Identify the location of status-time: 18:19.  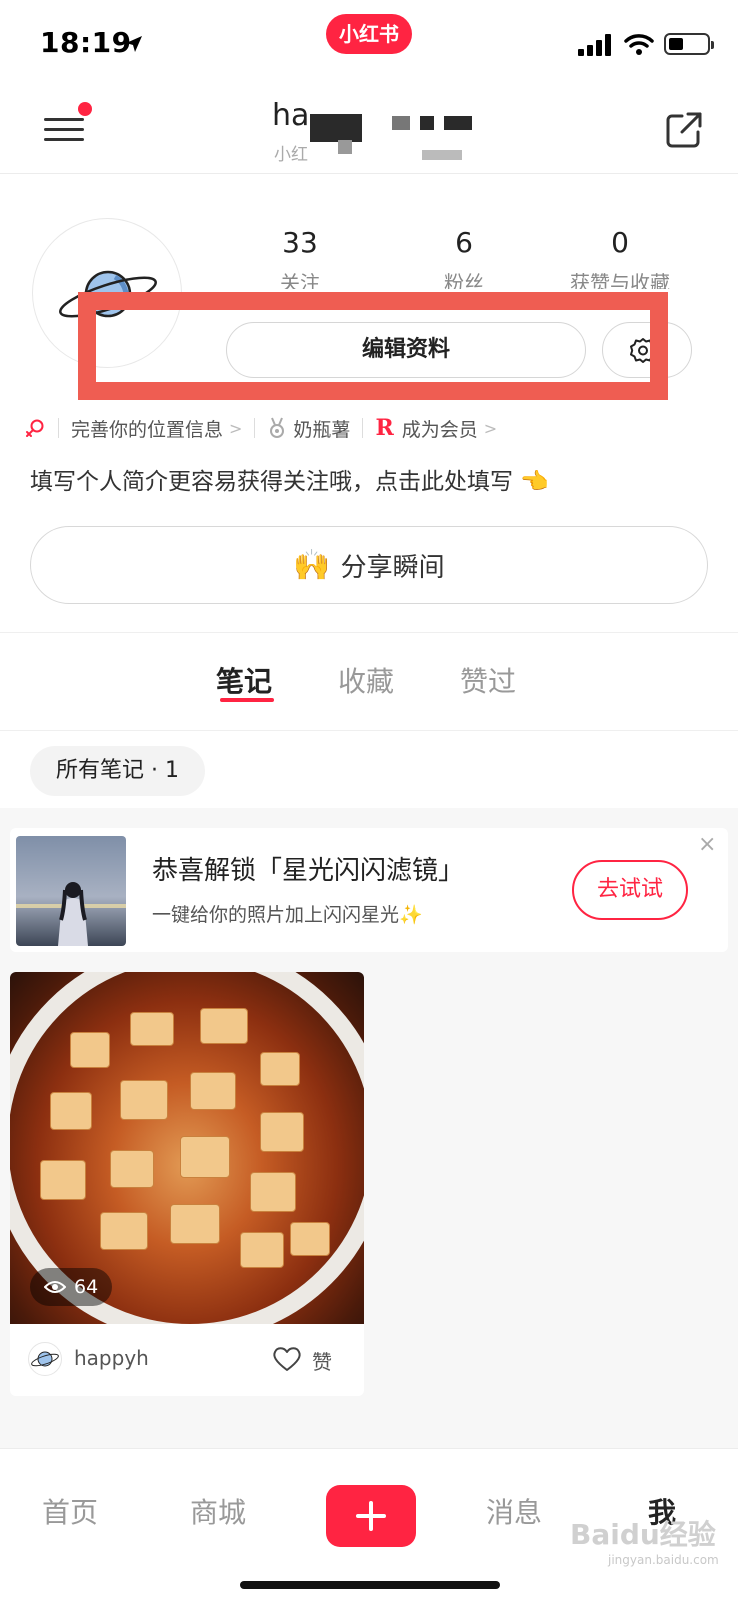
(86, 42).